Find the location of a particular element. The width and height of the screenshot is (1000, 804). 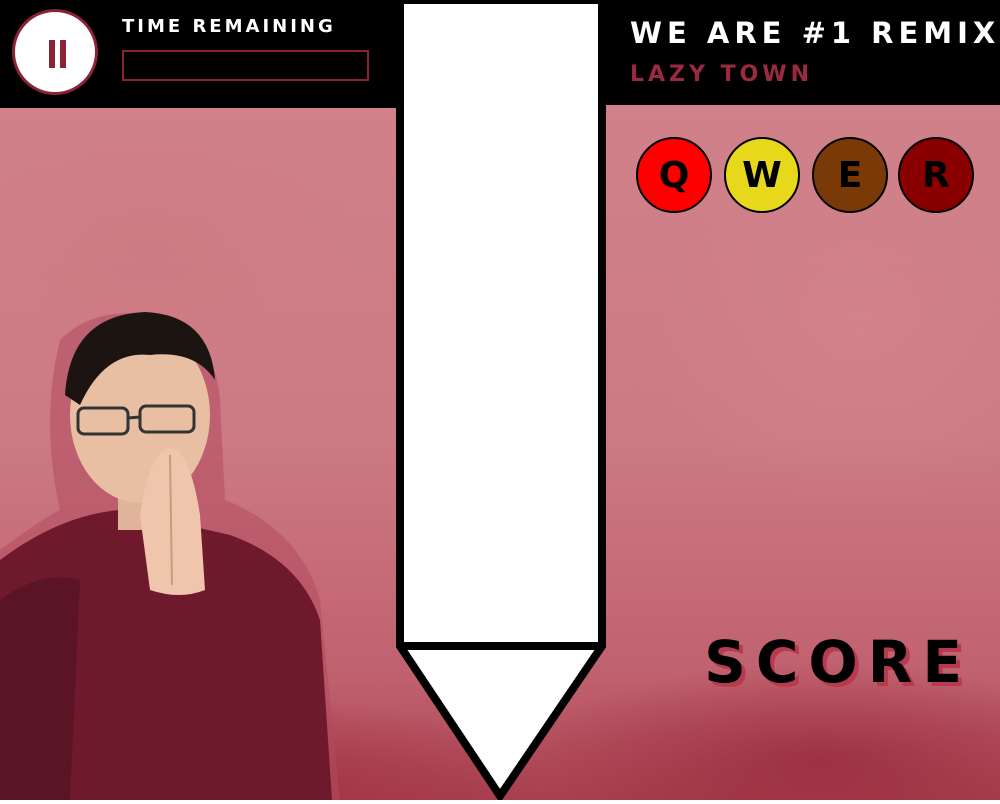

key-w-button: W is located at coordinates (762, 175).